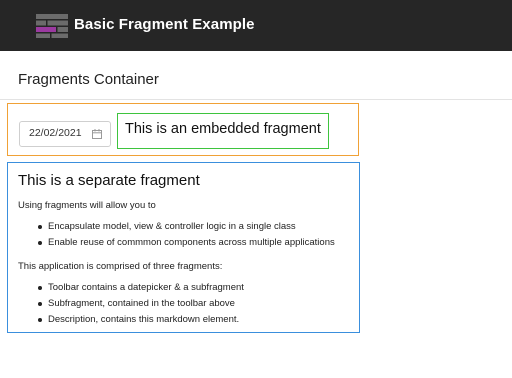 This screenshot has width=512, height=378. What do you see at coordinates (87, 205) in the screenshot?
I see `description-intro: Using fragments will allow you to` at bounding box center [87, 205].